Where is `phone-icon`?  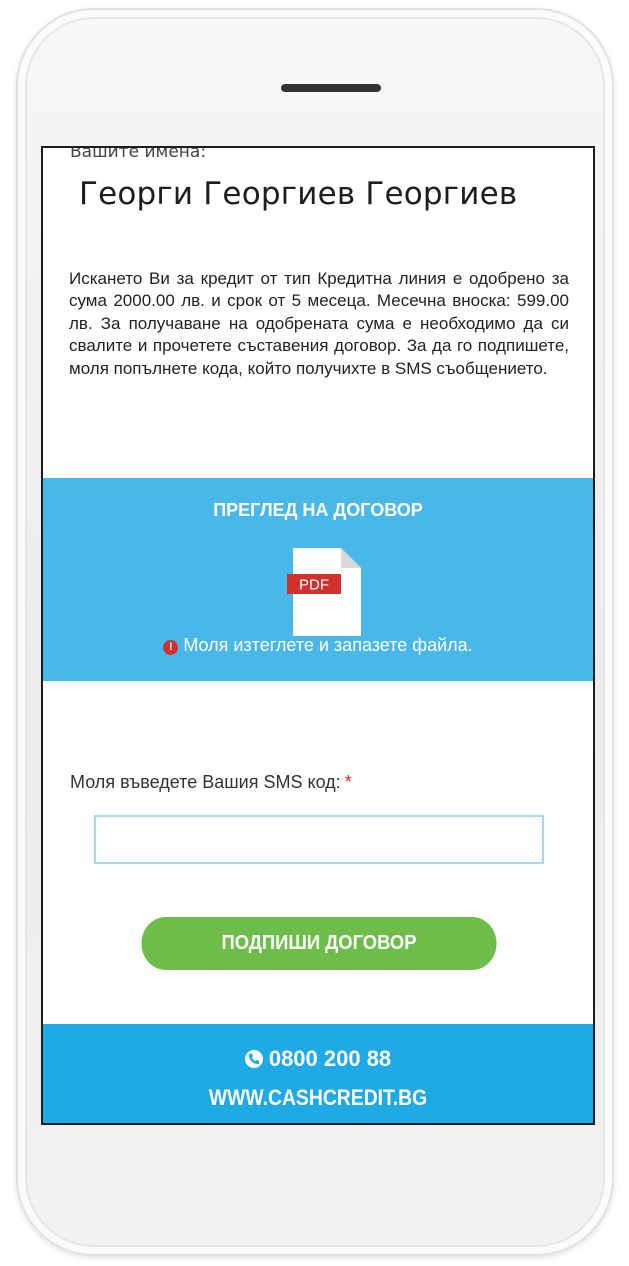 phone-icon is located at coordinates (253, 1059).